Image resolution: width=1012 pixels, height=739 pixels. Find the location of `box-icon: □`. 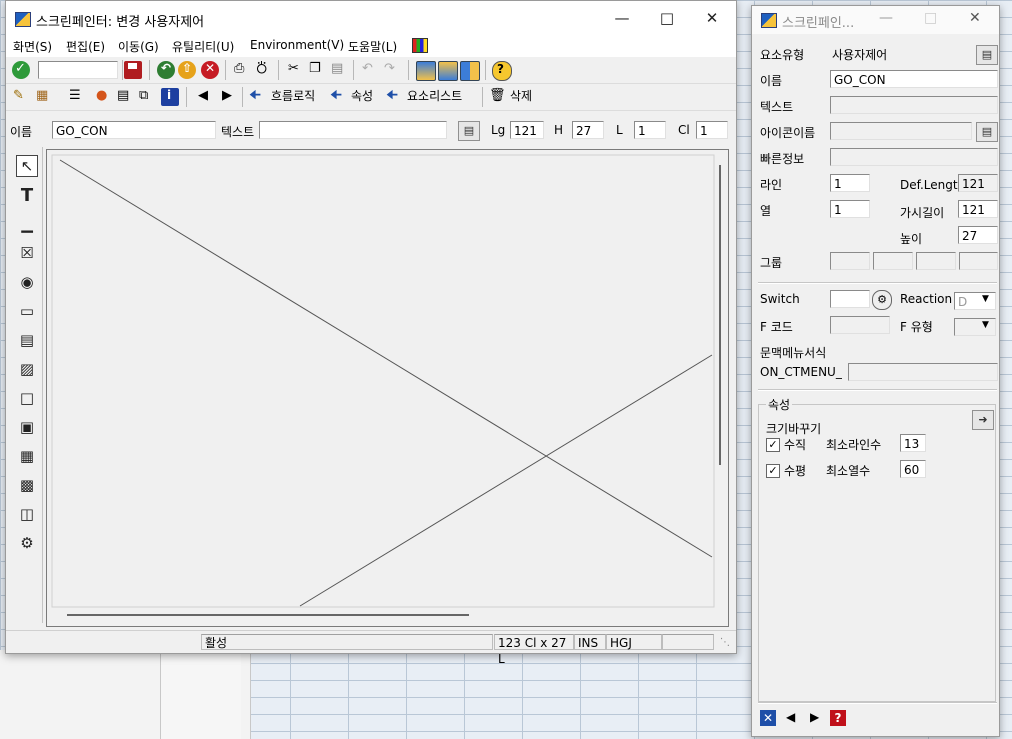

box-icon: □ is located at coordinates (27, 398).